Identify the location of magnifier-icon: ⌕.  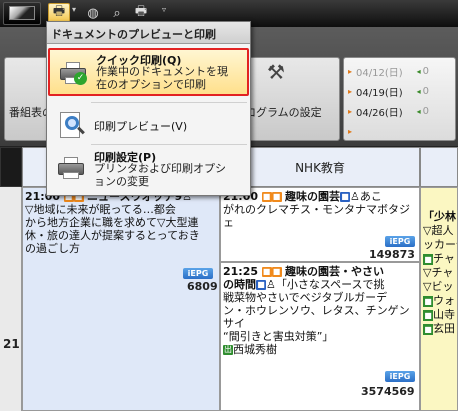
(117, 13).